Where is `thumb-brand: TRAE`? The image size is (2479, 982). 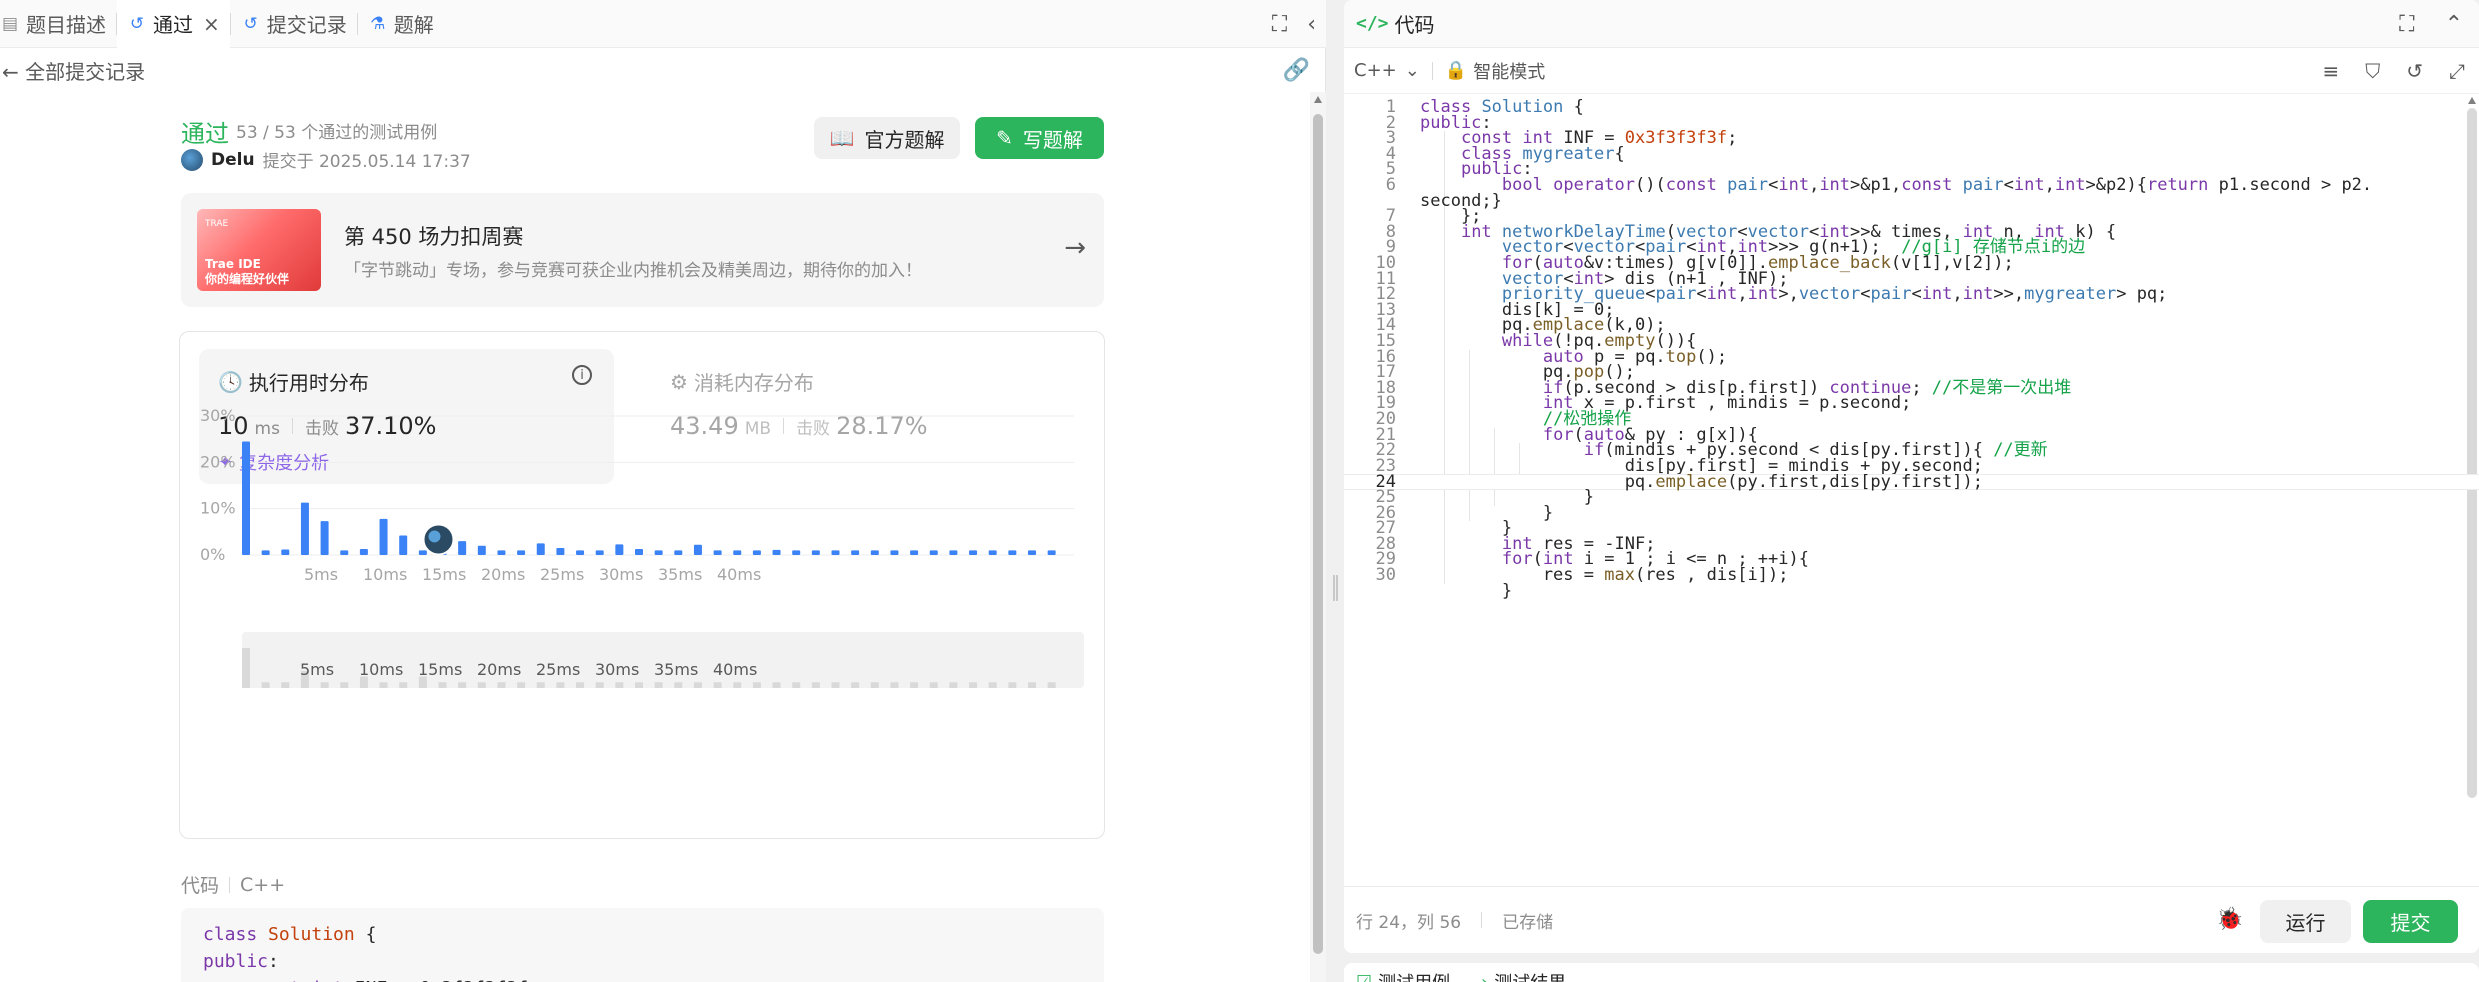 thumb-brand: TRAE is located at coordinates (217, 224).